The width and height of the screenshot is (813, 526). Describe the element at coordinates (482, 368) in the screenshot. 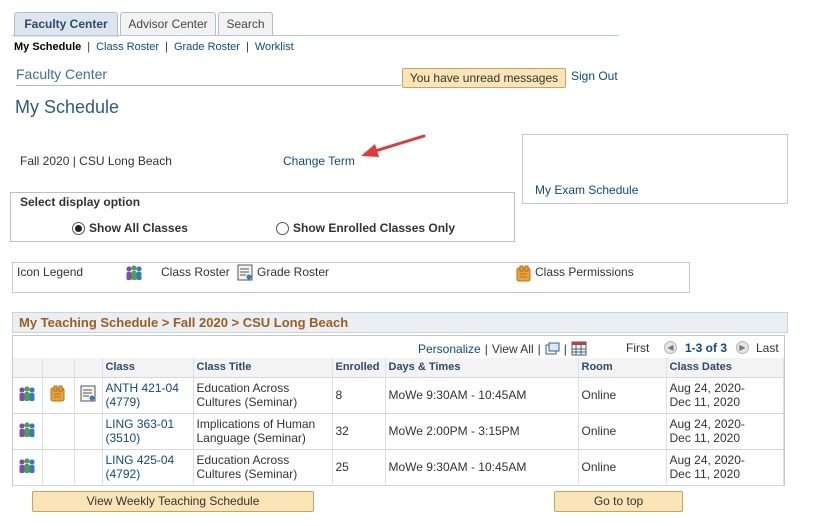

I see `column-header-days-times: Days & Times` at that location.